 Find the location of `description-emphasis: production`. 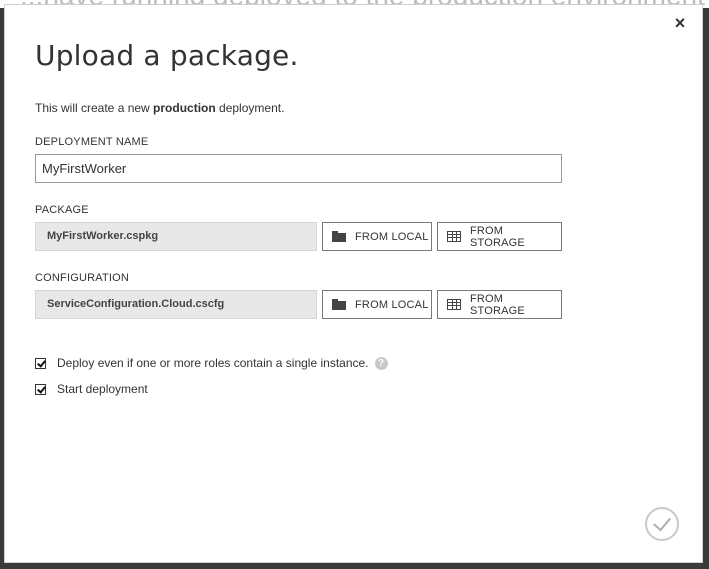

description-emphasis: production is located at coordinates (184, 108).